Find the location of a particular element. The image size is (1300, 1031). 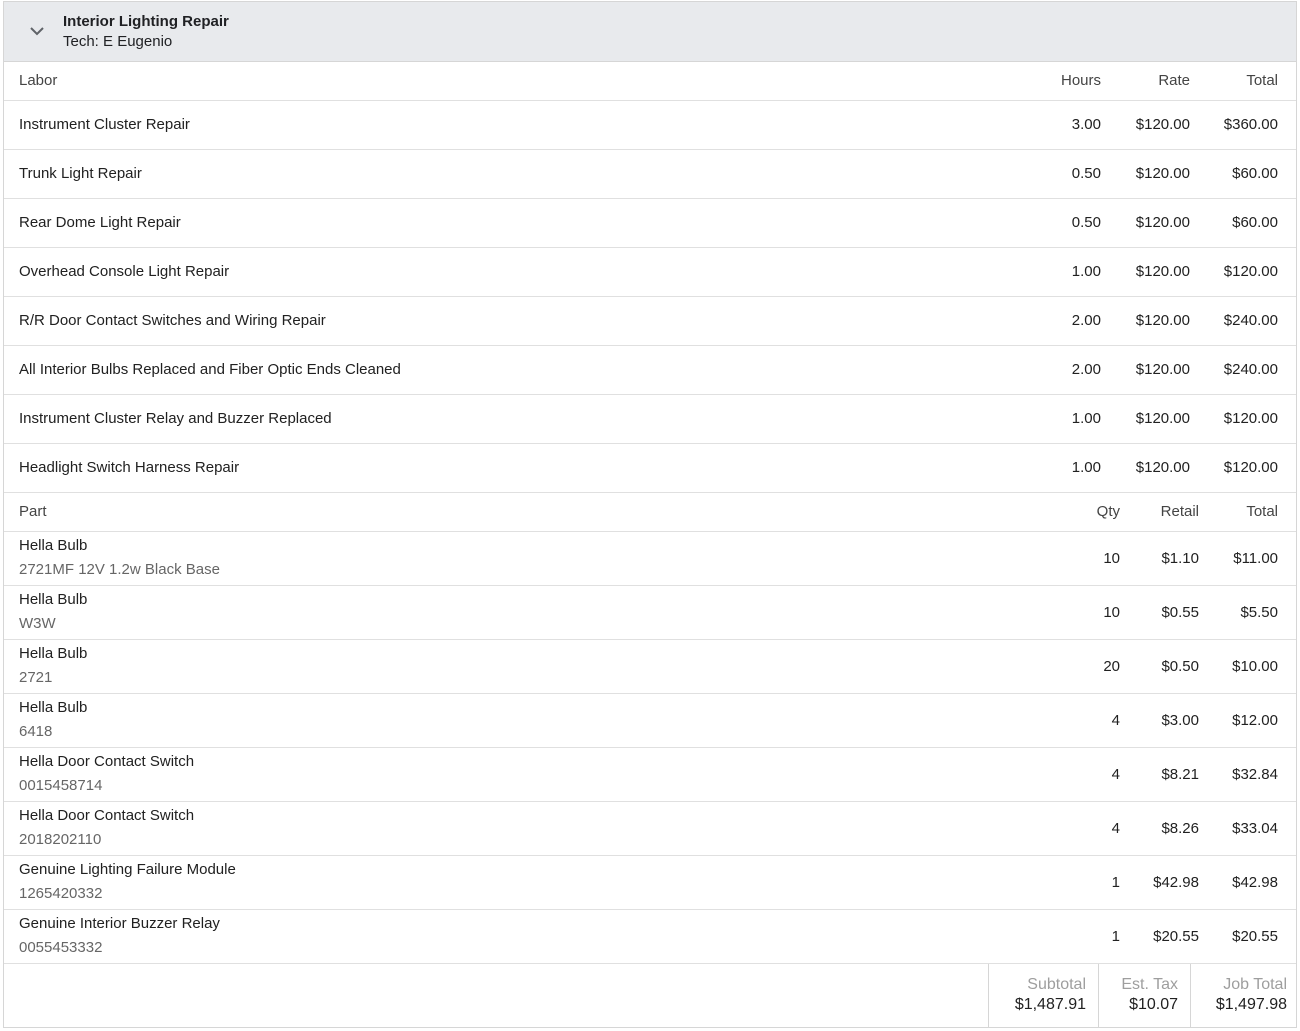

part-total: $5.50 is located at coordinates (1259, 612).